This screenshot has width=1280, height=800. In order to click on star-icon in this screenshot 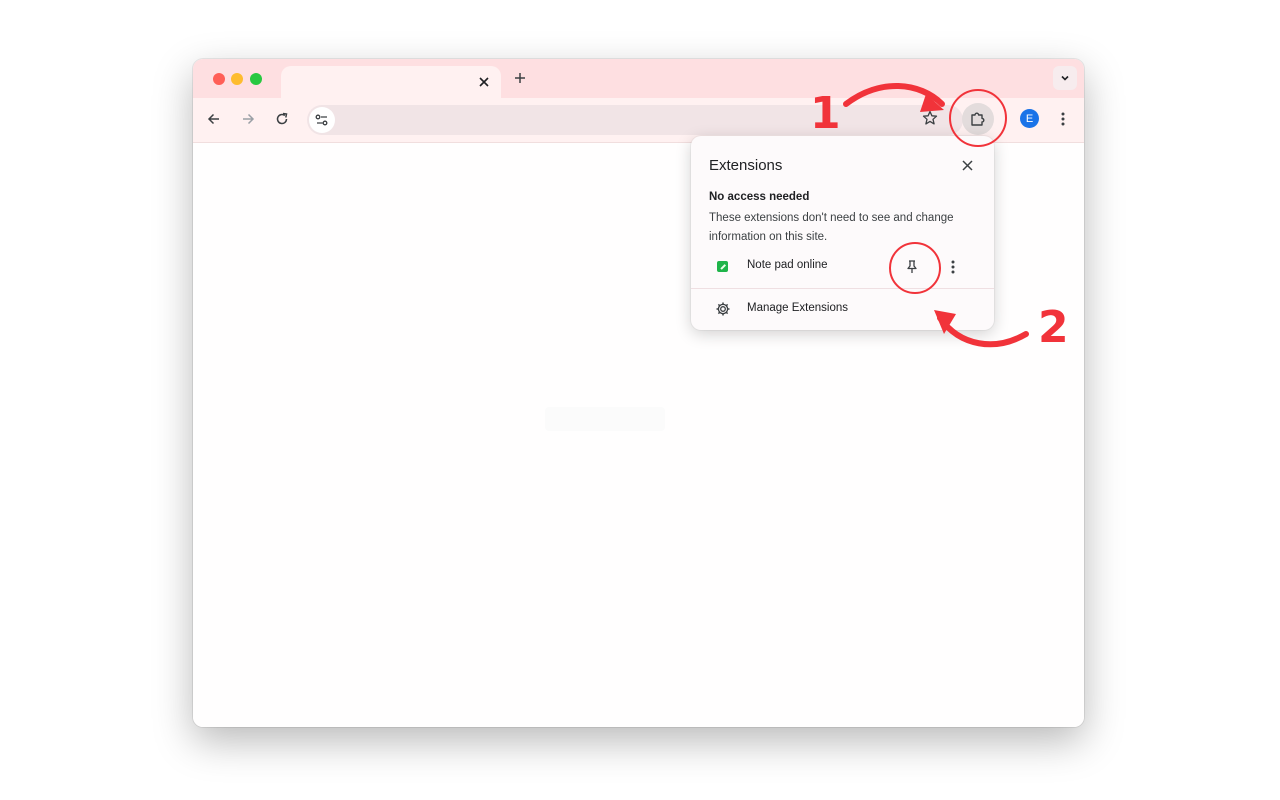, I will do `click(930, 117)`.